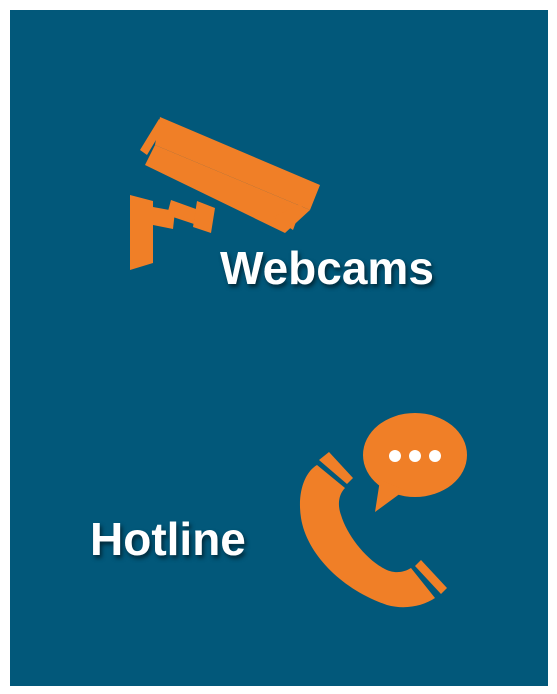  I want to click on phone-chat-icon, so click(383, 510).